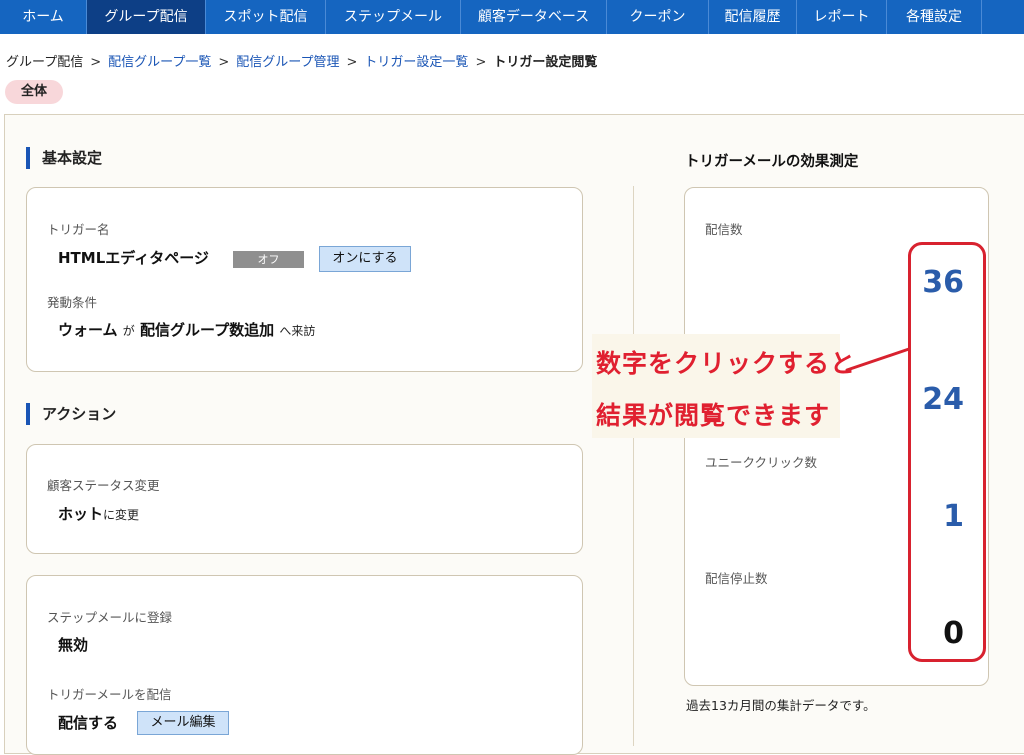  What do you see at coordinates (633, 466) in the screenshot?
I see `column-divider` at bounding box center [633, 466].